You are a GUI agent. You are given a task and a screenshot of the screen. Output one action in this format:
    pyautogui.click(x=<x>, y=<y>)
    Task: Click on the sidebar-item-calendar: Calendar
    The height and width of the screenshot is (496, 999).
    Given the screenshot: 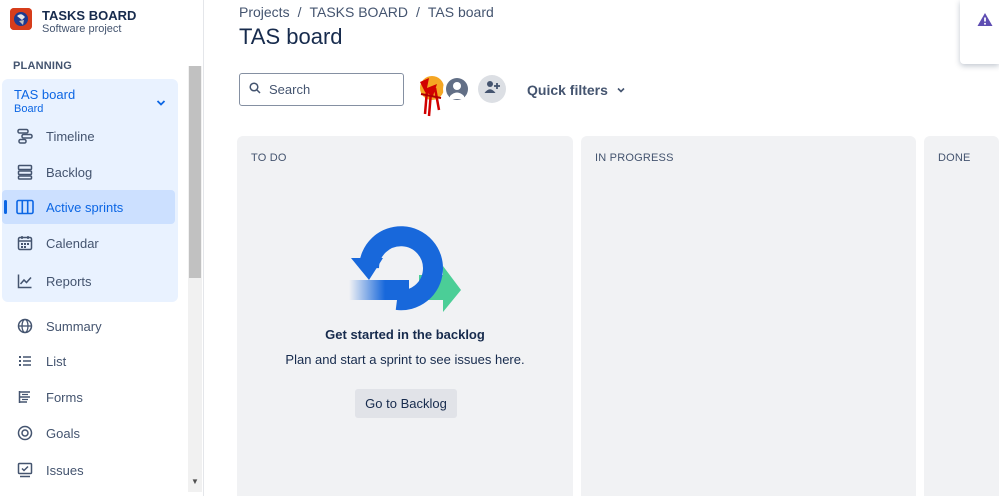 What is the action you would take?
    pyautogui.click(x=90, y=243)
    